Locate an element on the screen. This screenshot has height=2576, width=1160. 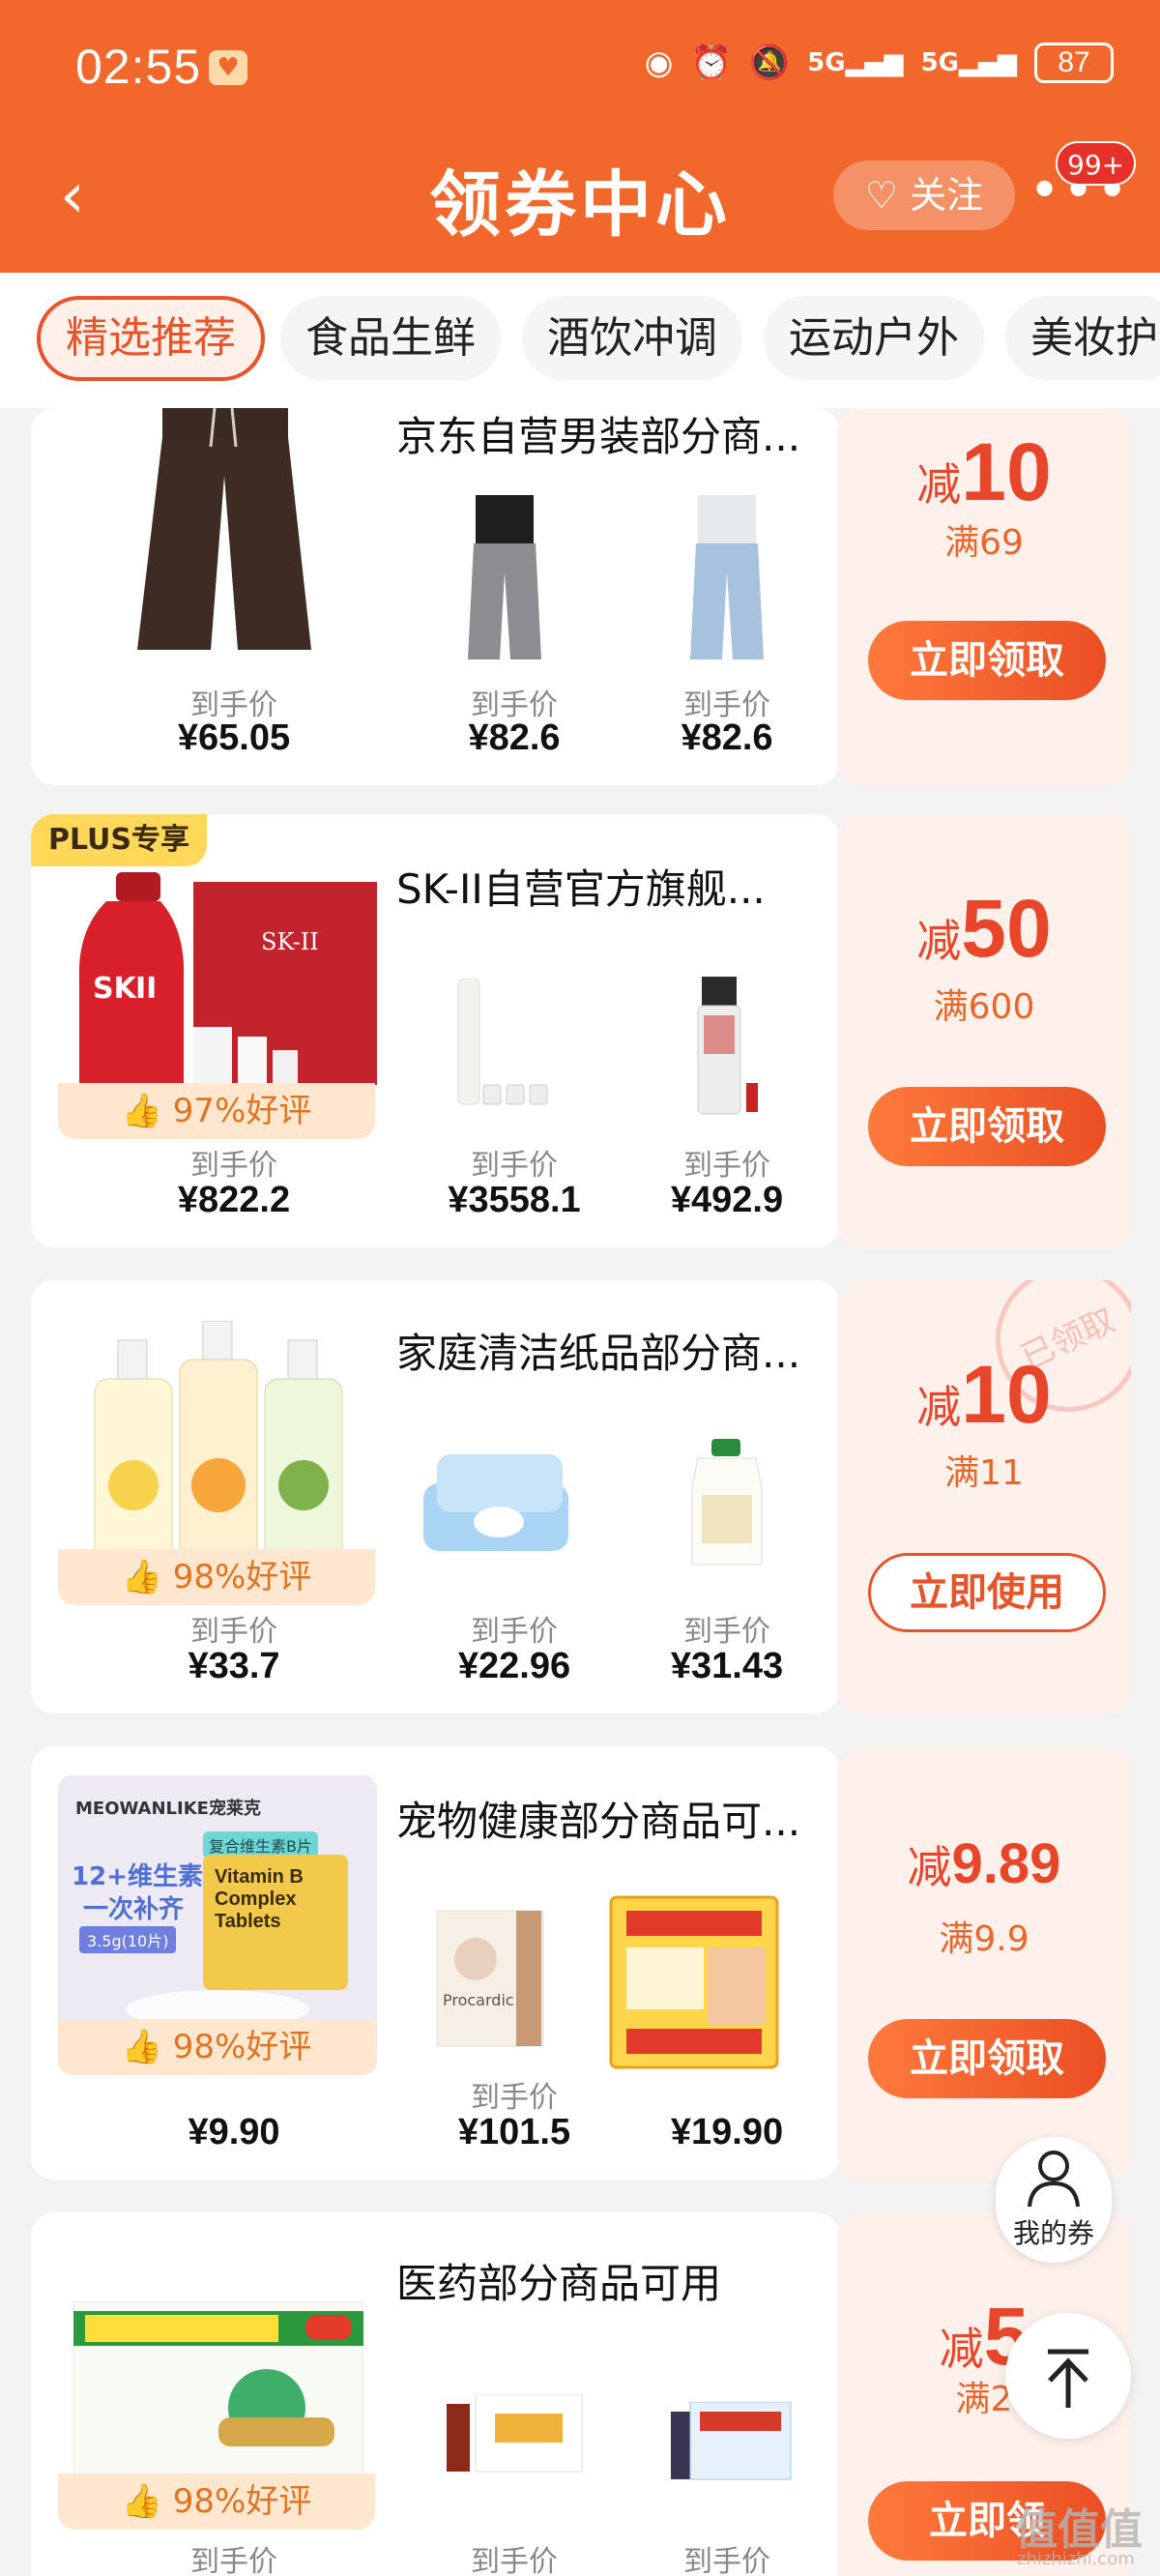
category-tabs: 精选推荐 食品生鲜 酒饮冲调 运动户外 美妆护 is located at coordinates (580, 340).